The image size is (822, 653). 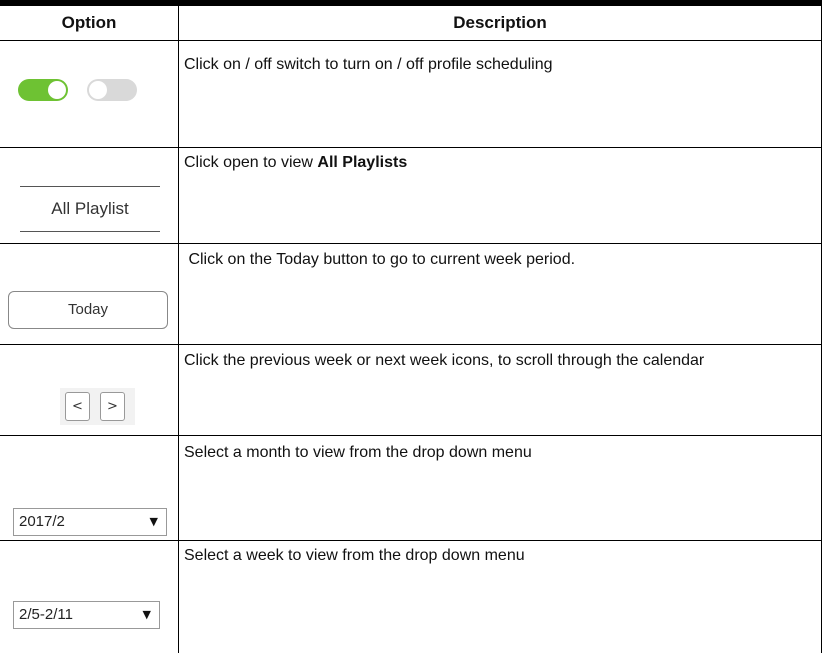 I want to click on header-divider, so click(x=411, y=40).